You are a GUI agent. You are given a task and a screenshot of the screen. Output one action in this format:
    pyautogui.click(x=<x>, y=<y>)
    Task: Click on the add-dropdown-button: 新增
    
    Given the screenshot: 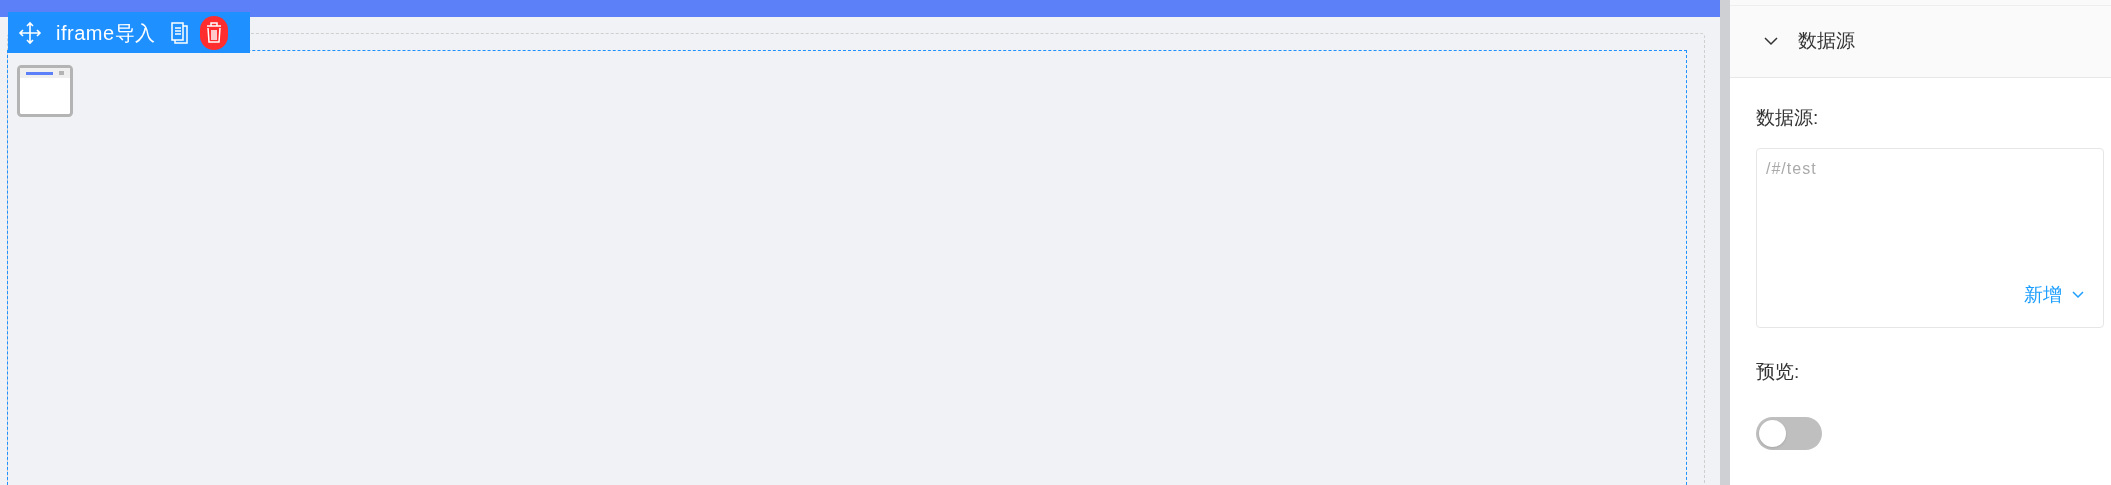 What is the action you would take?
    pyautogui.click(x=2054, y=294)
    